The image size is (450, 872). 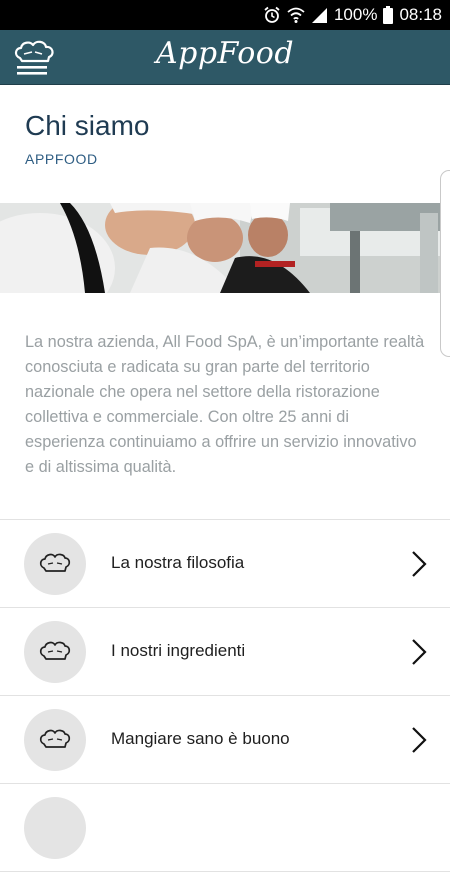 I want to click on status-icons: 100% 08:18, so click(x=352, y=15).